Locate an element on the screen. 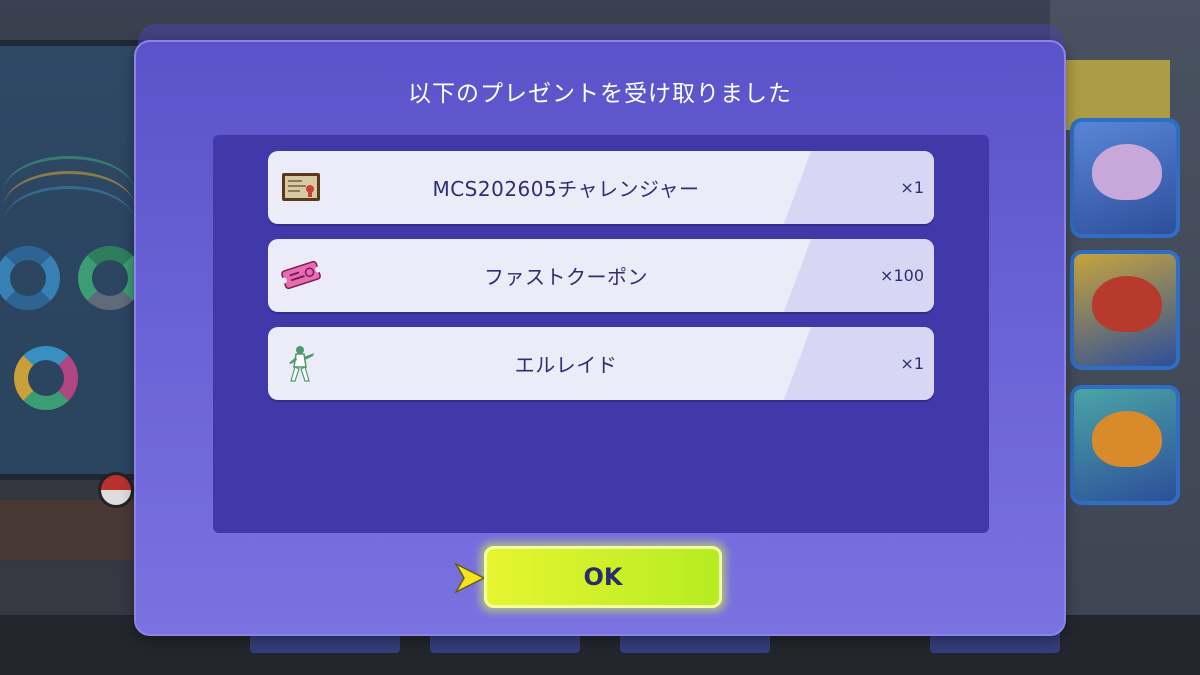 The width and height of the screenshot is (1200, 675). reward-item-name: MCS202605チャレンジャー is located at coordinates (566, 189).